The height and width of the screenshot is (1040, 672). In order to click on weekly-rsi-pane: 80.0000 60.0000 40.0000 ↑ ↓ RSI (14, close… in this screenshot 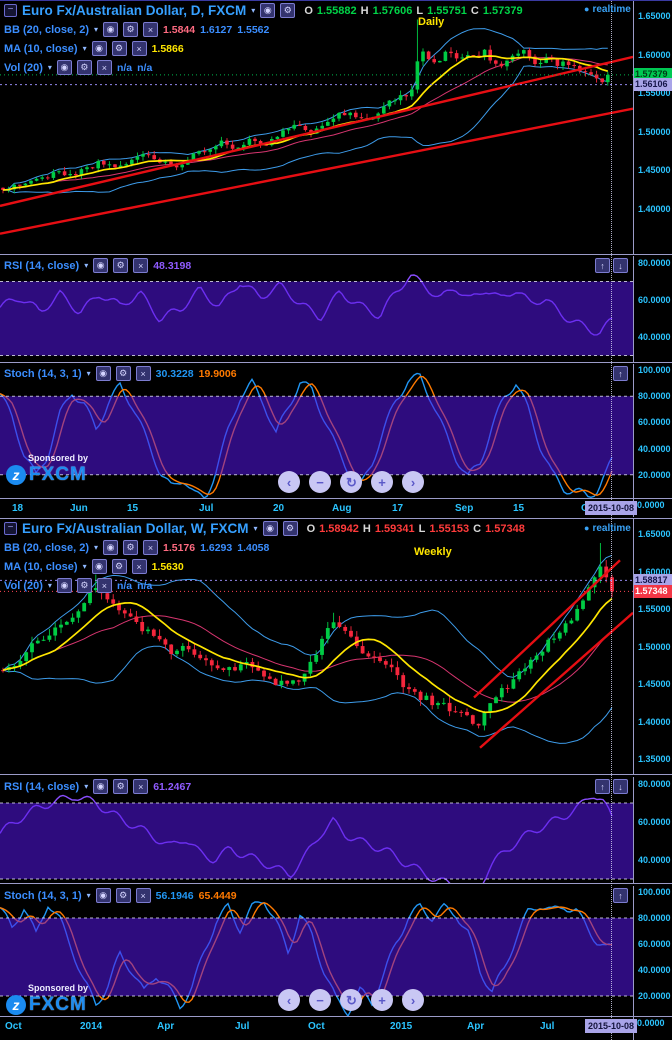, I will do `click(336, 830)`.